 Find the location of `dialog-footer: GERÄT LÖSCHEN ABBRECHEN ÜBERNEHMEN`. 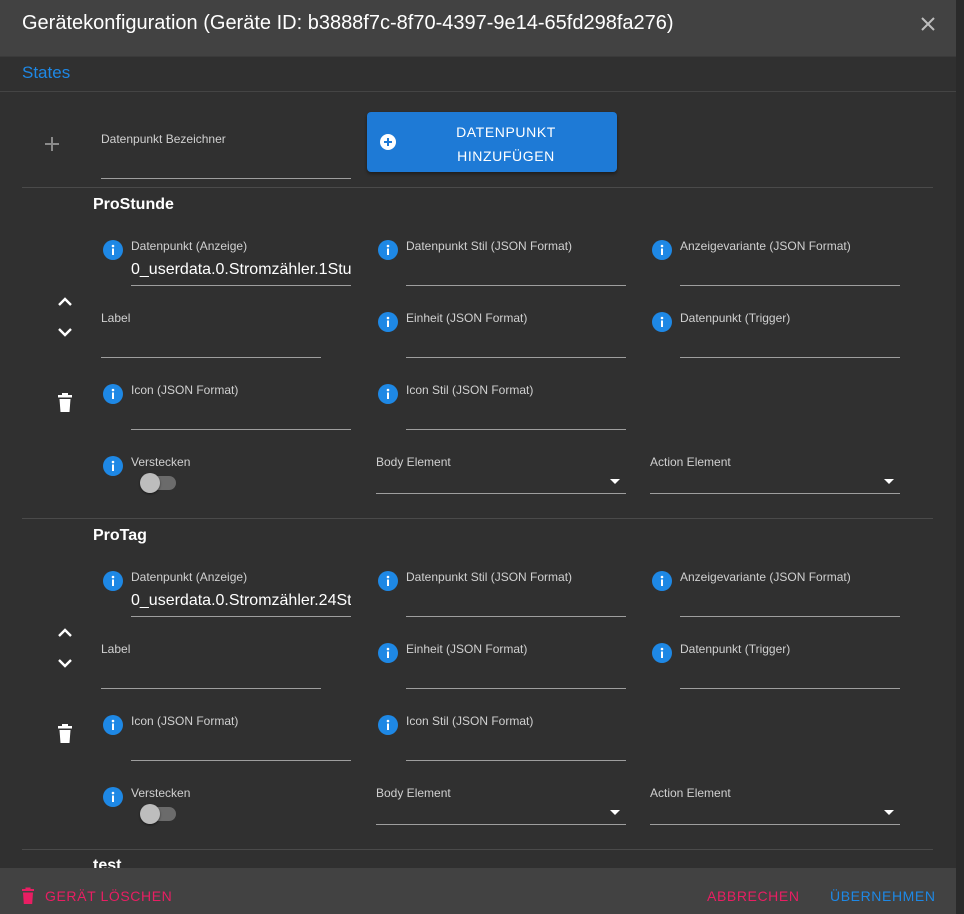

dialog-footer: GERÄT LÖSCHEN ABBRECHEN ÜBERNEHMEN is located at coordinates (478, 891).